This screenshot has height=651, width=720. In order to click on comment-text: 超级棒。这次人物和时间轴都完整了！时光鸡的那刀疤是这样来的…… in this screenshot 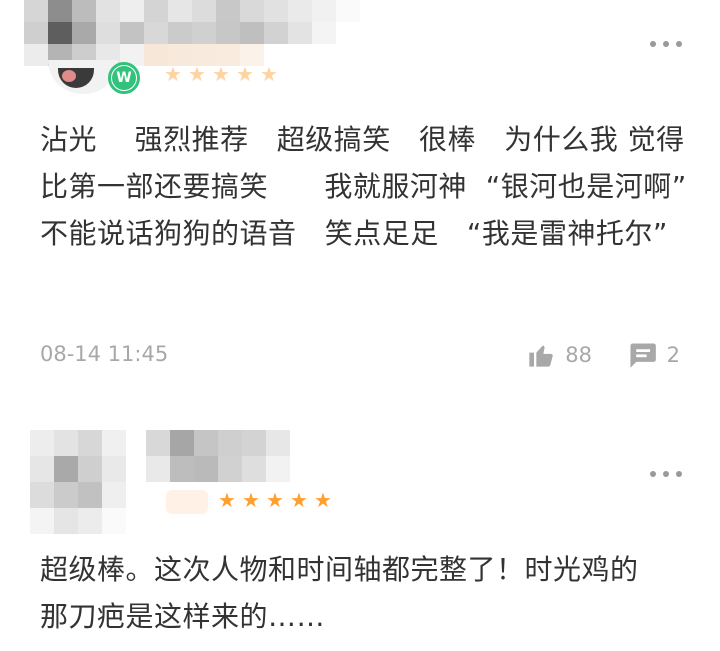, I will do `click(339, 593)`.